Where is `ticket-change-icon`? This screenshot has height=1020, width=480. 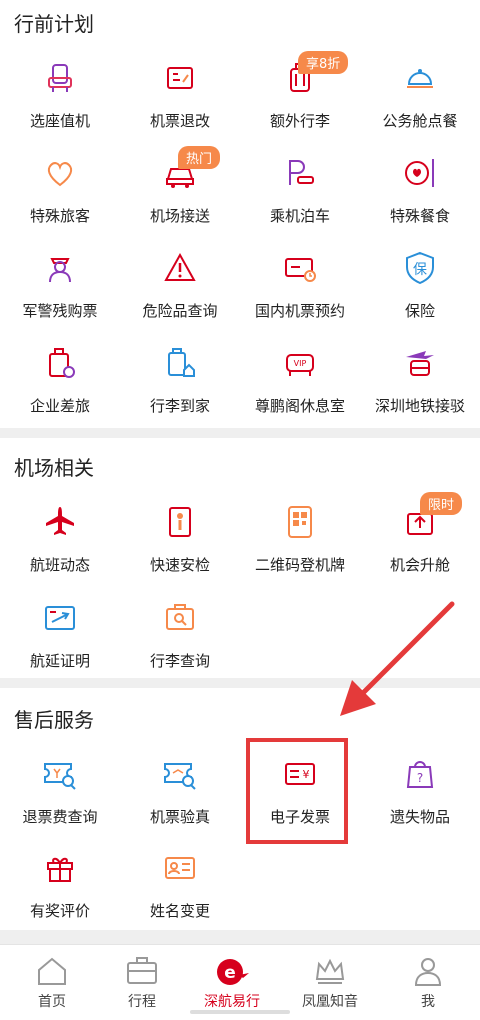
ticket-change-icon is located at coordinates (180, 78).